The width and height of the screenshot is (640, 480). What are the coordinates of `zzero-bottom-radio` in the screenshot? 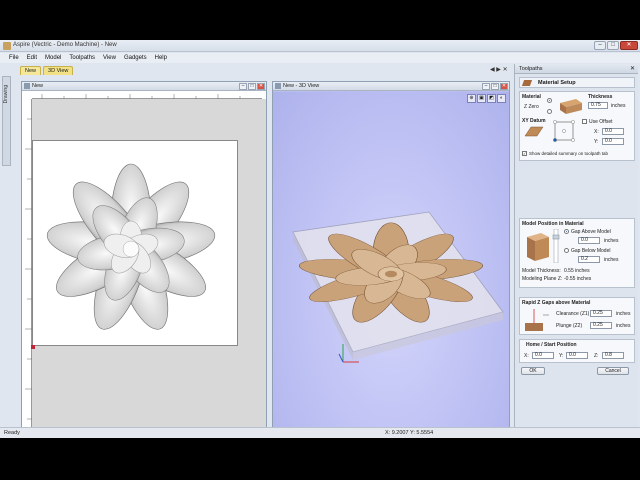 It's located at (549, 111).